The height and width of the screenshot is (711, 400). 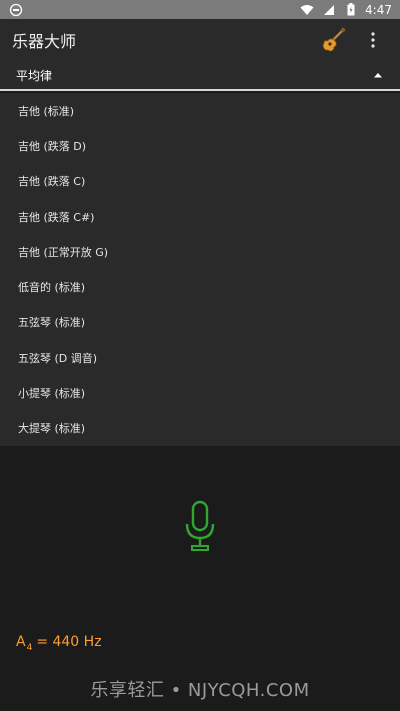 I want to click on tuning-item-guitar-drop-d: 吉他 (跌落 D), so click(x=200, y=145).